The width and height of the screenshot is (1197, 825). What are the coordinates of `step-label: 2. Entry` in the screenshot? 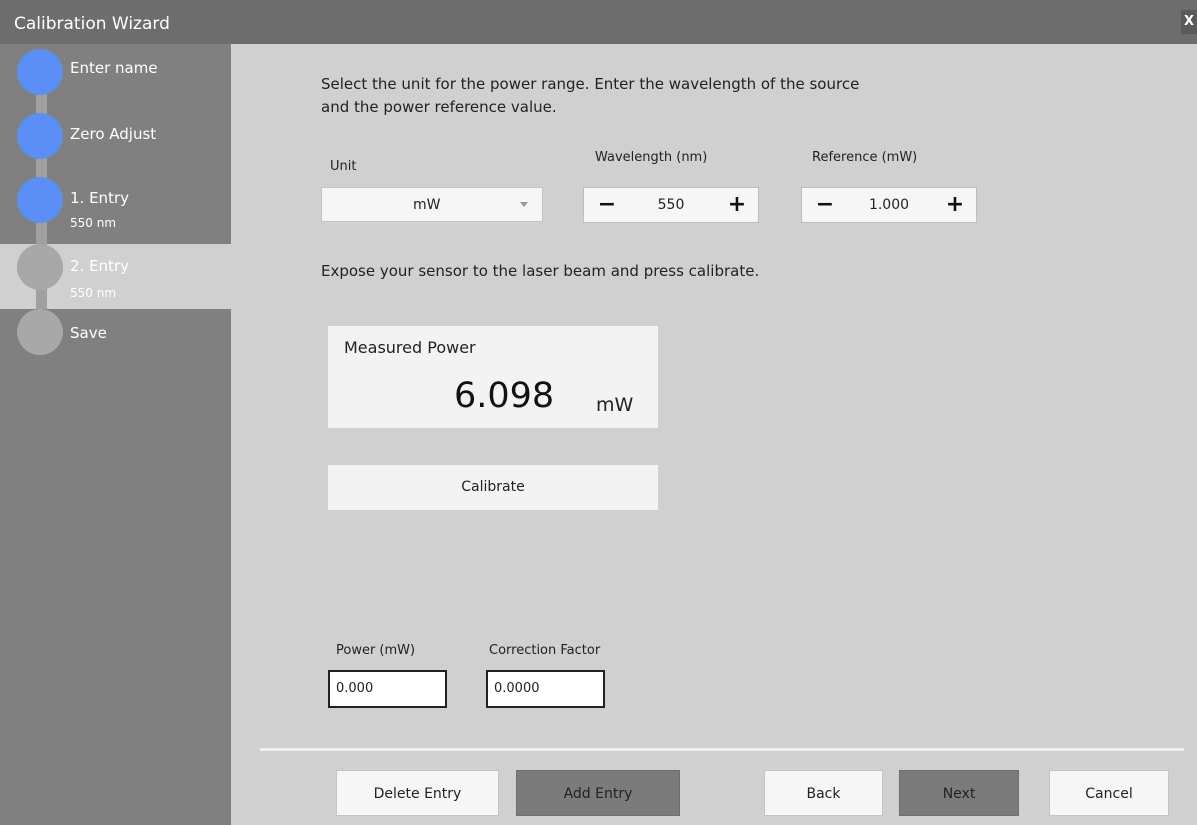 It's located at (99, 266).